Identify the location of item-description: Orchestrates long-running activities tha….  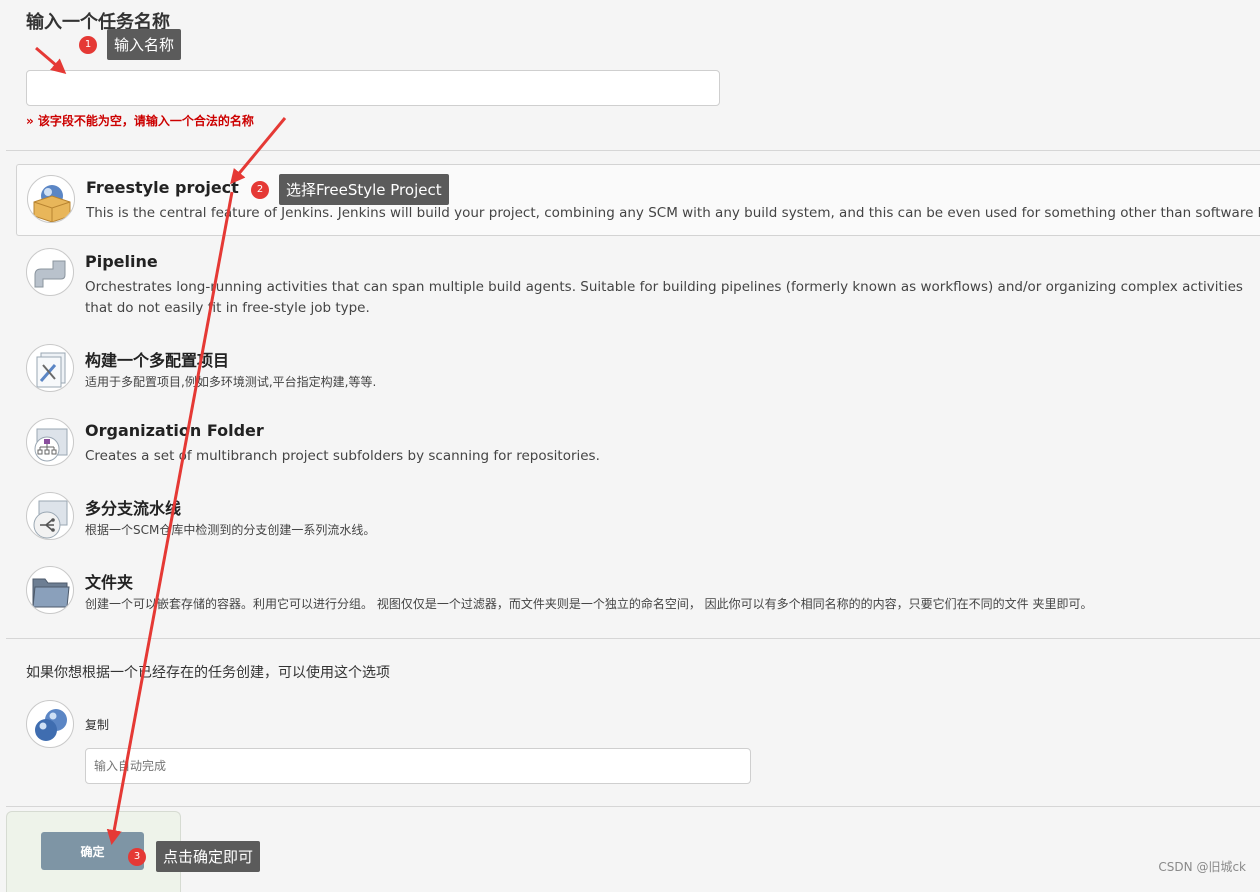
(664, 297).